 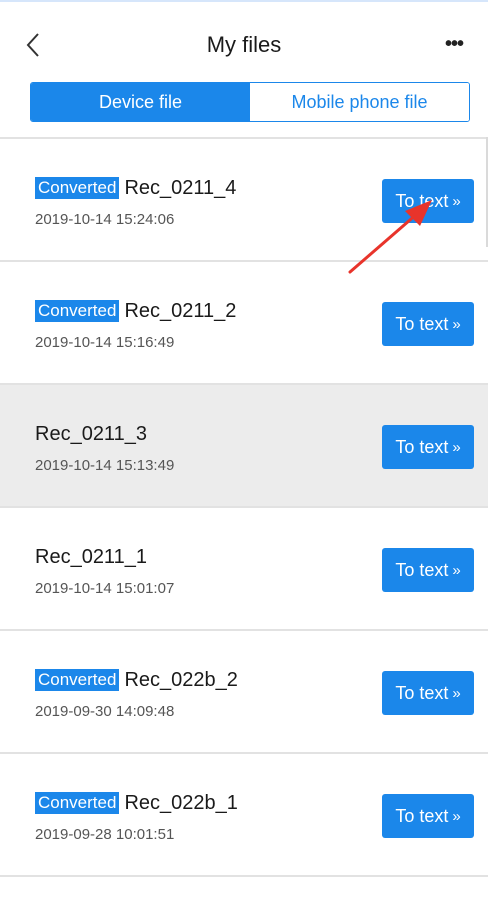 I want to click on file-timestamp: 2019-10-14 15:16:49, so click(x=105, y=342).